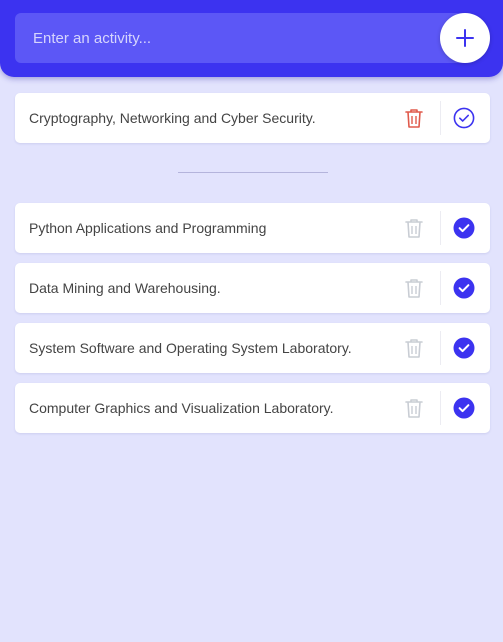 This screenshot has height=642, width=503. I want to click on header-bar, so click(251, 38).